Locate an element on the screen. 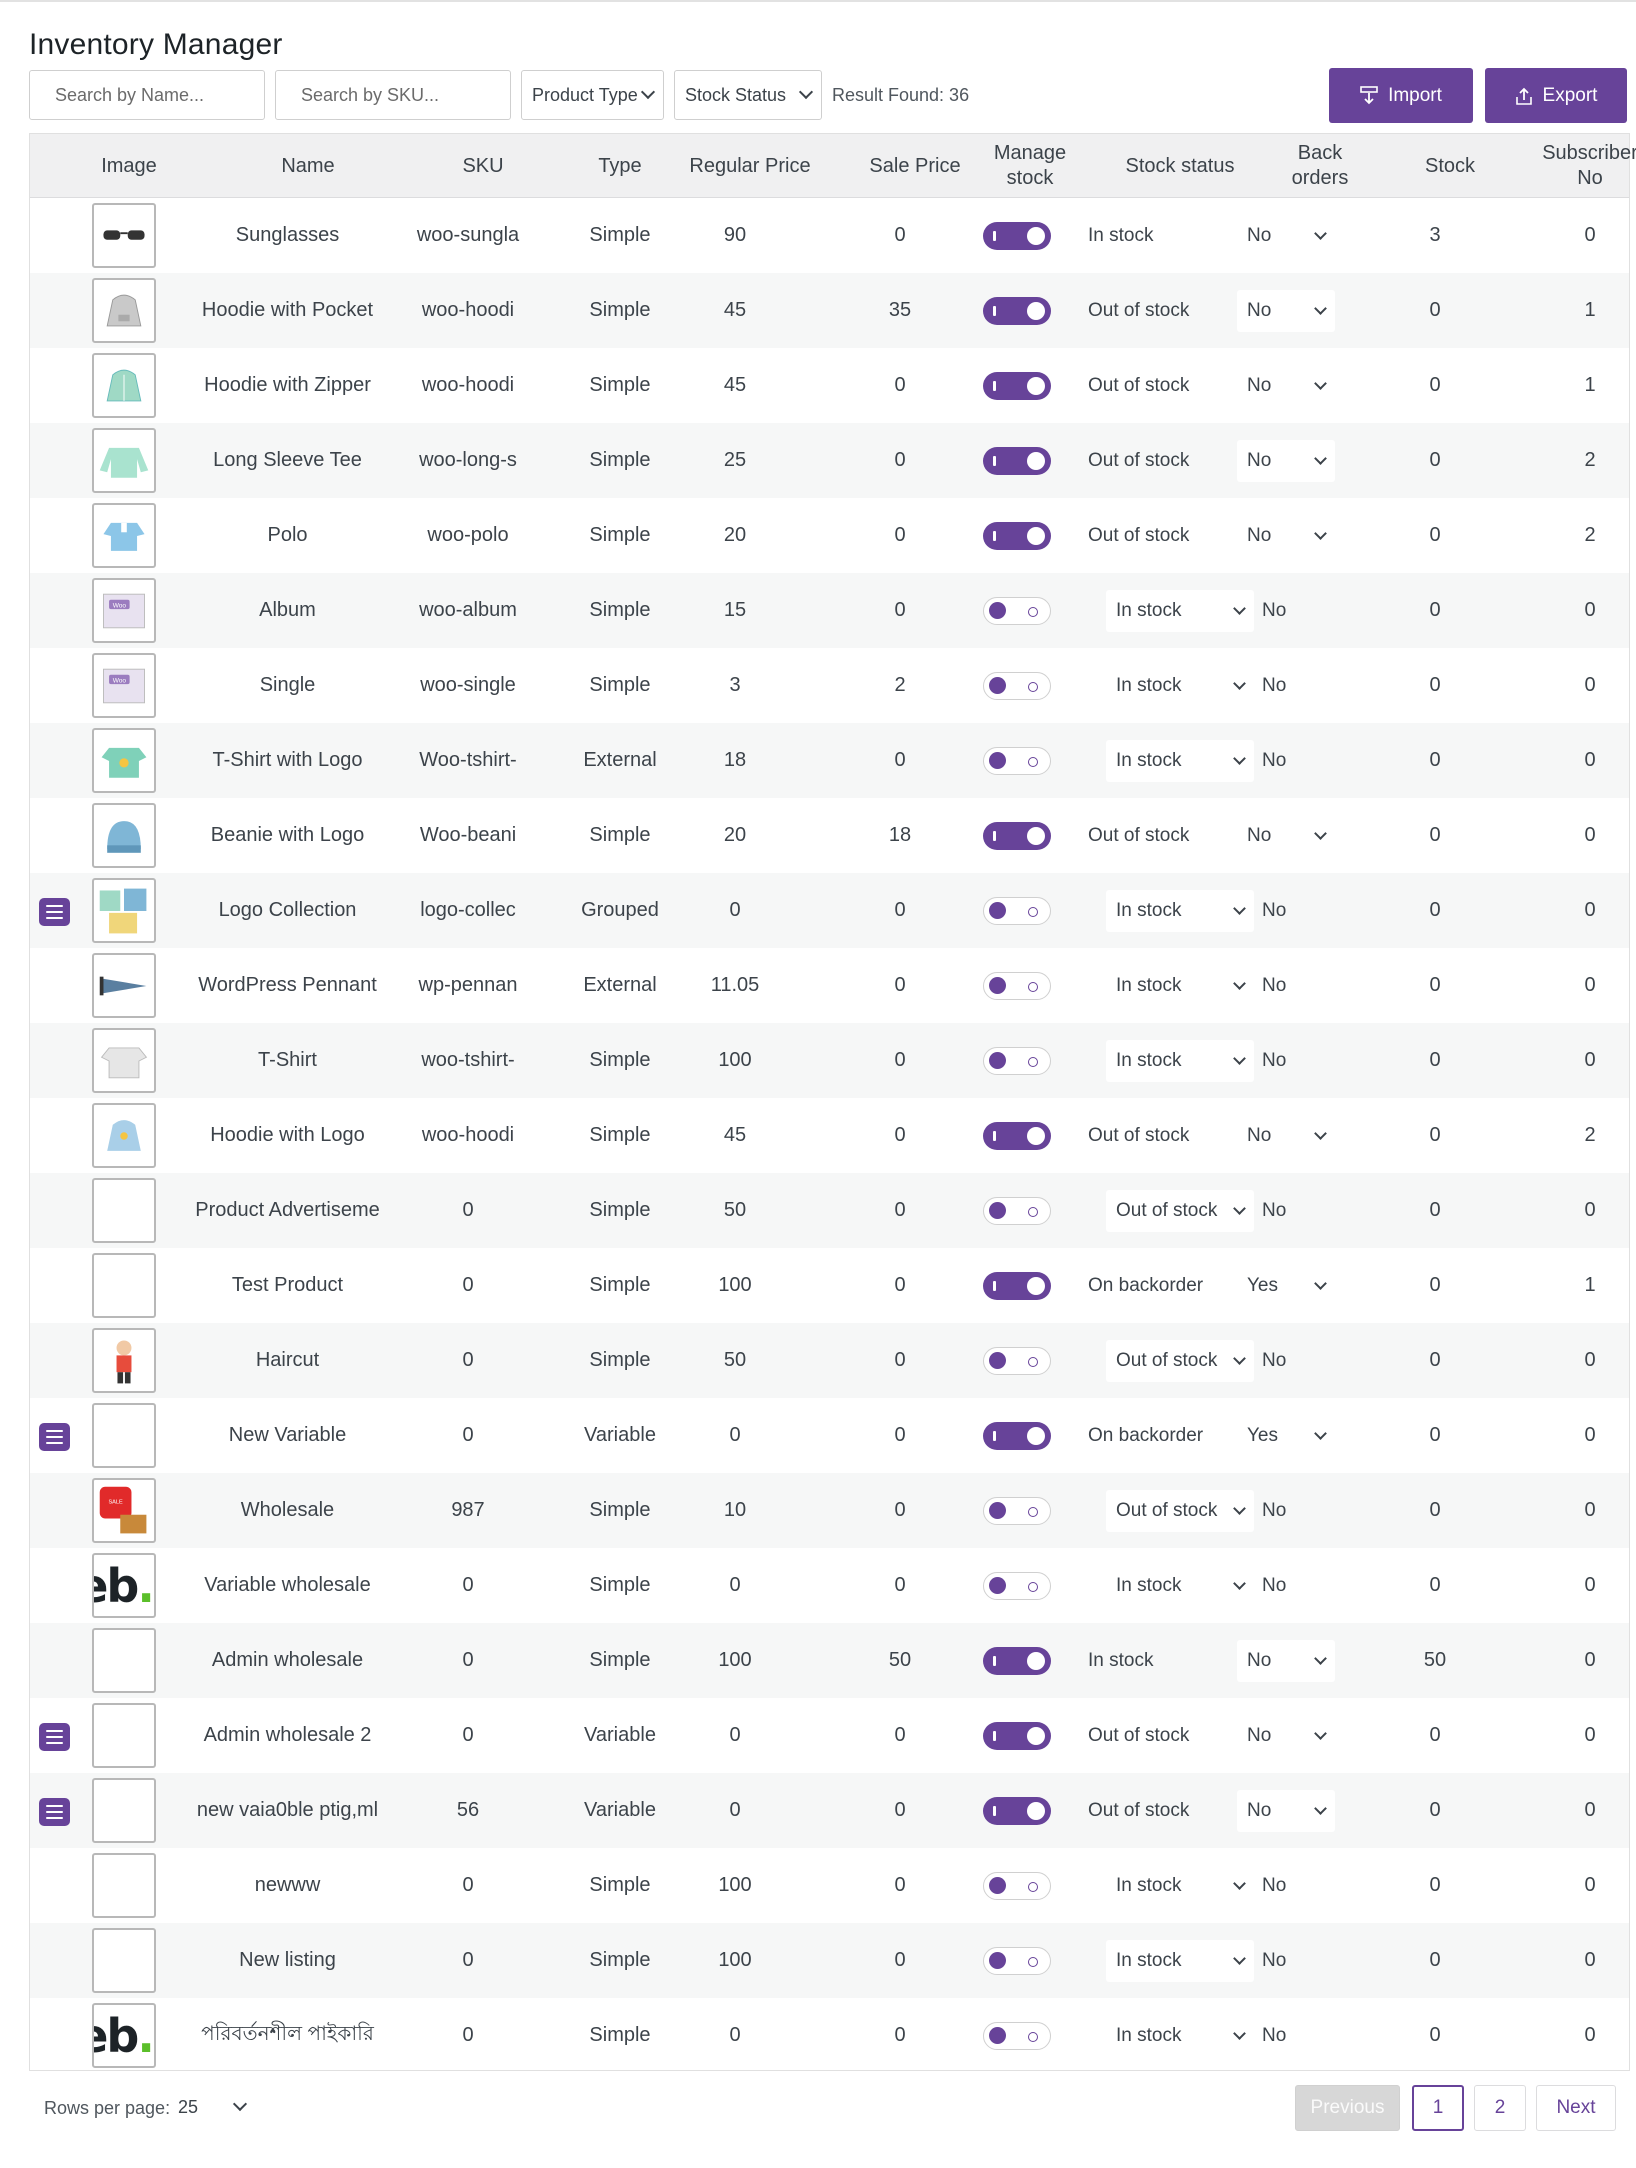 This screenshot has width=1636, height=2168. table-row: T-Shirt woo-tshirt- Simple 100 0 In stock No 0 0 is located at coordinates (829, 1060).